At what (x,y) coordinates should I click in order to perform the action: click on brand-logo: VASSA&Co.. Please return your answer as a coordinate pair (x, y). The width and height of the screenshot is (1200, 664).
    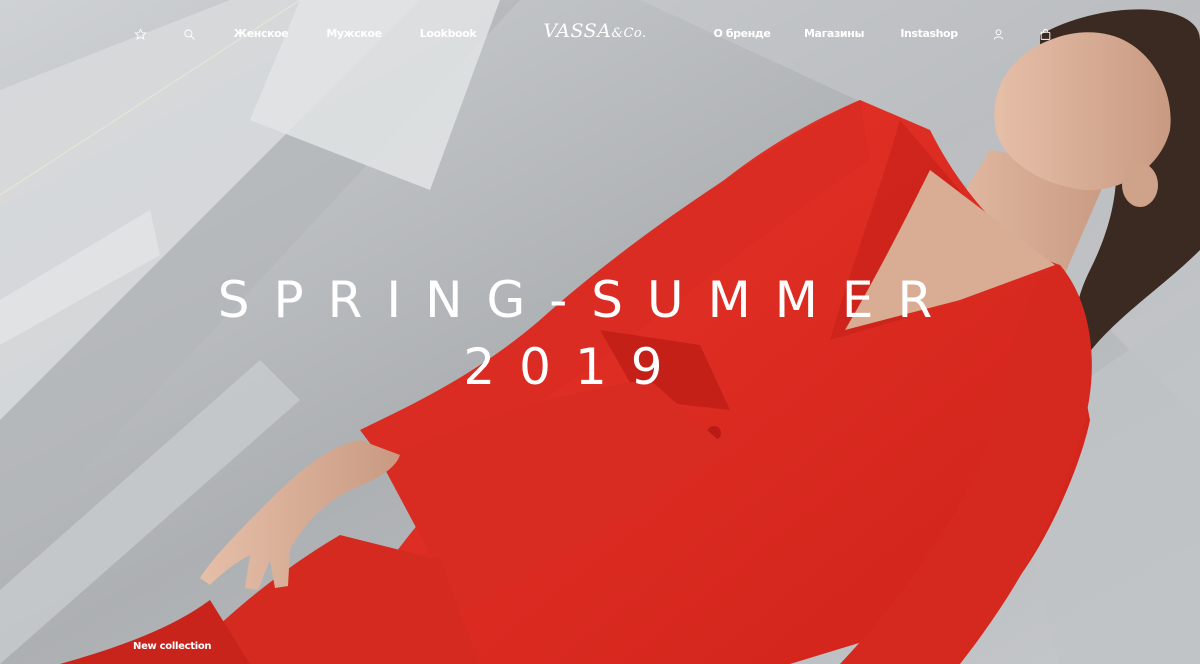
    Looking at the image, I should click on (594, 31).